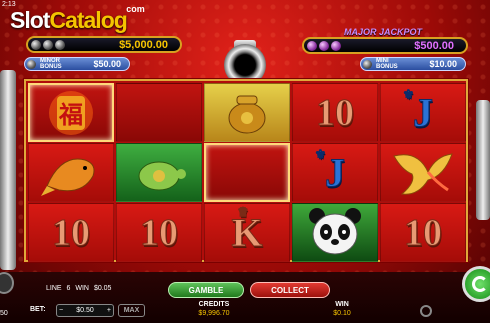 The height and width of the screenshot is (323, 490). I want to click on gold-pot-icon, so click(247, 114).